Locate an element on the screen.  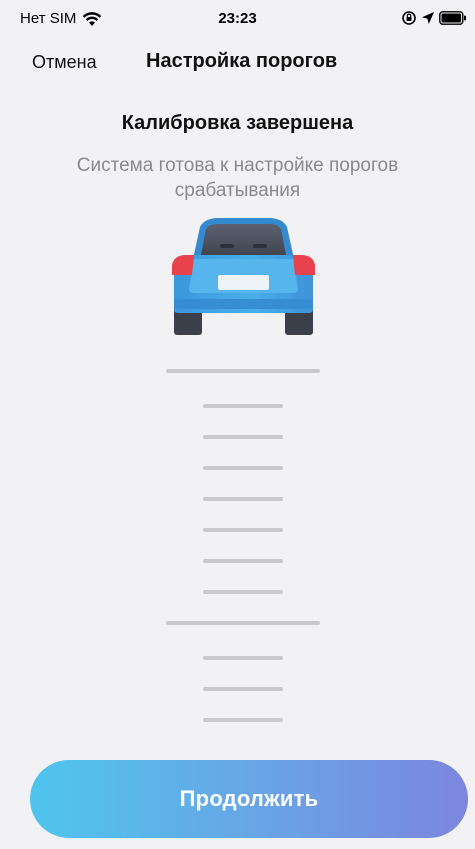
cancel-button: Отмена is located at coordinates (64, 62).